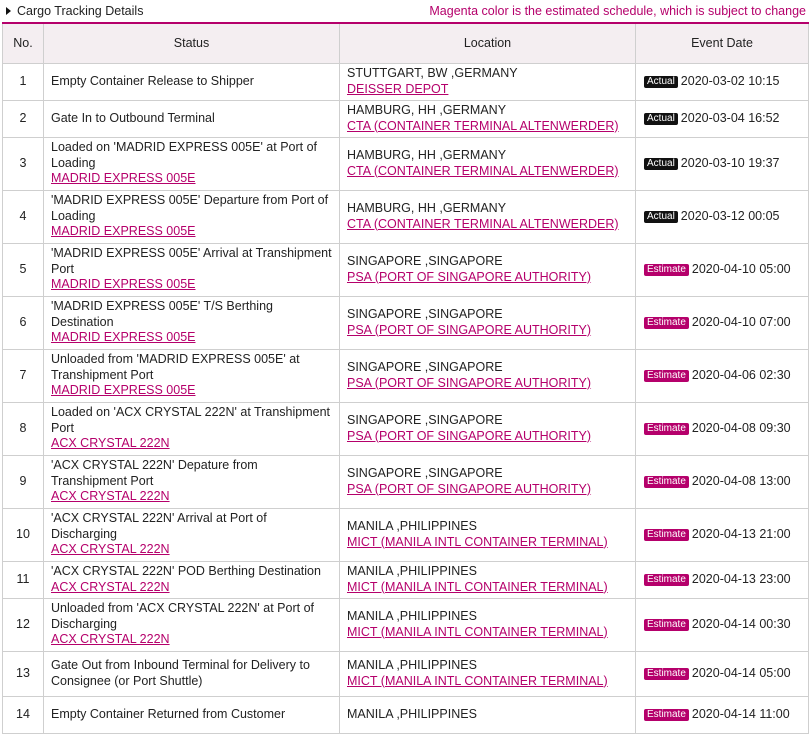  What do you see at coordinates (133, 117) in the screenshot?
I see `status-text: Gate In to Outbound Terminal` at bounding box center [133, 117].